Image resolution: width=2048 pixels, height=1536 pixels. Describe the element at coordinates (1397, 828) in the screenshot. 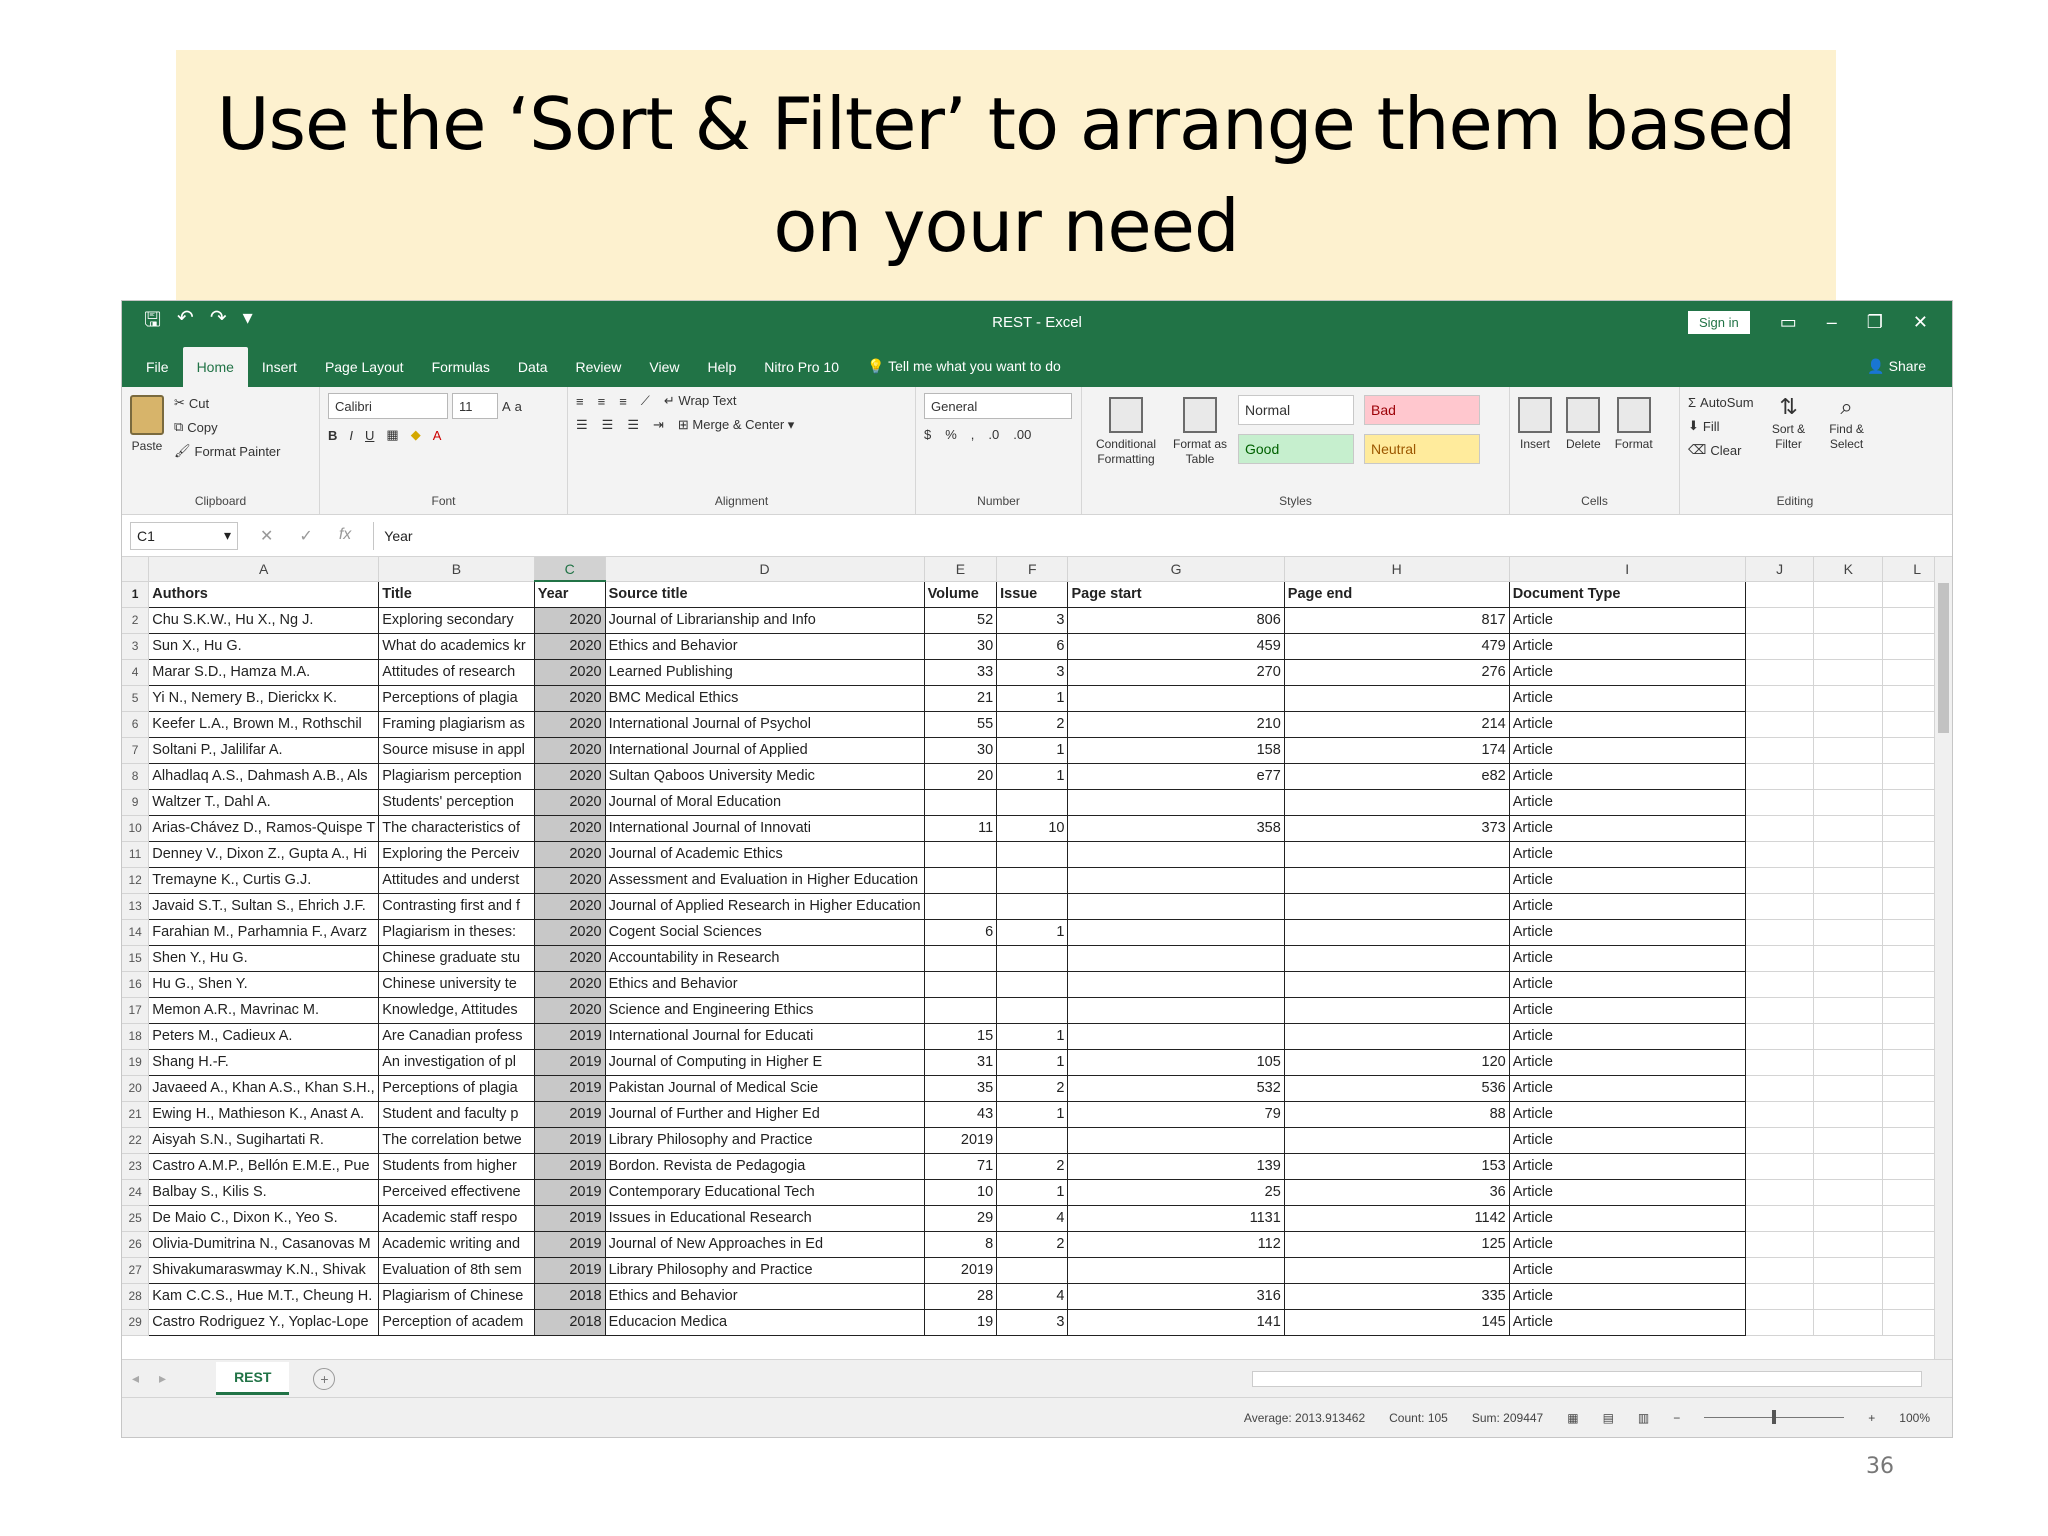

I see `cell: 373` at that location.